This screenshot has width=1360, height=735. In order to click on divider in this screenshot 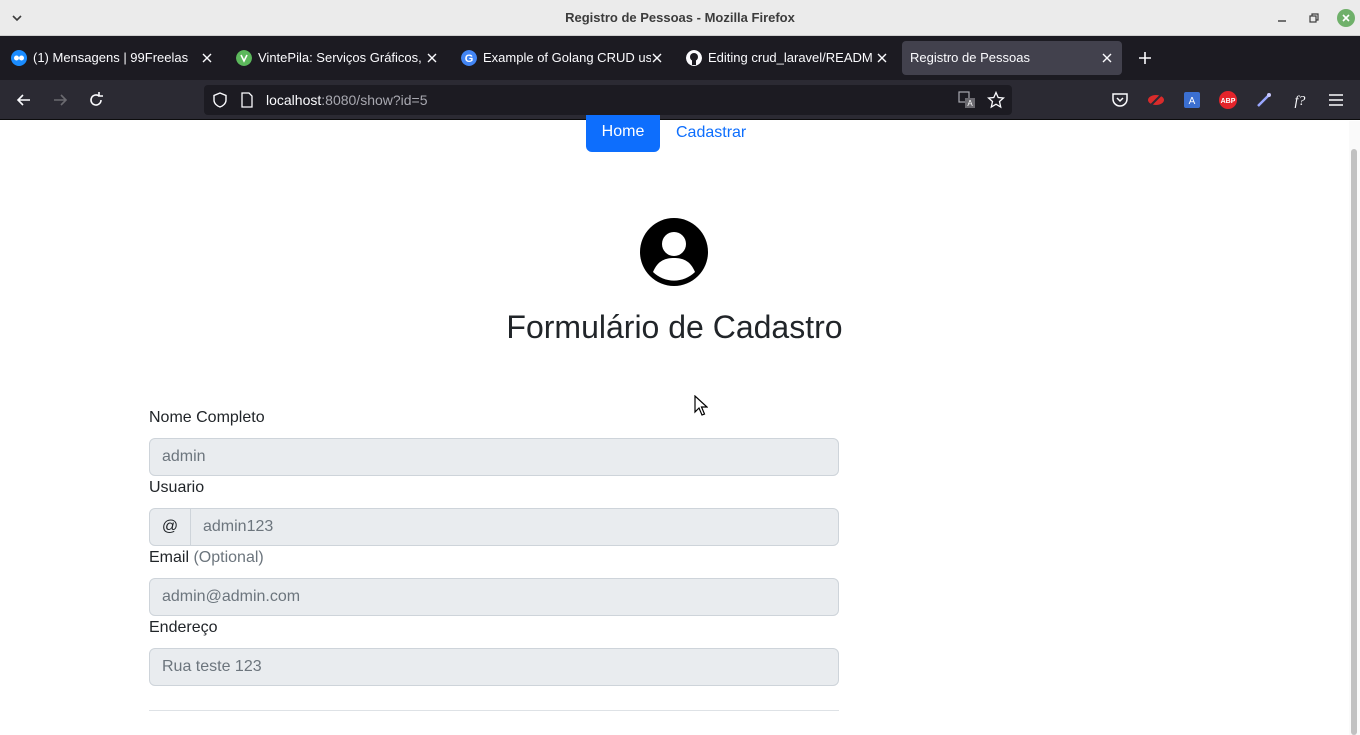, I will do `click(494, 710)`.